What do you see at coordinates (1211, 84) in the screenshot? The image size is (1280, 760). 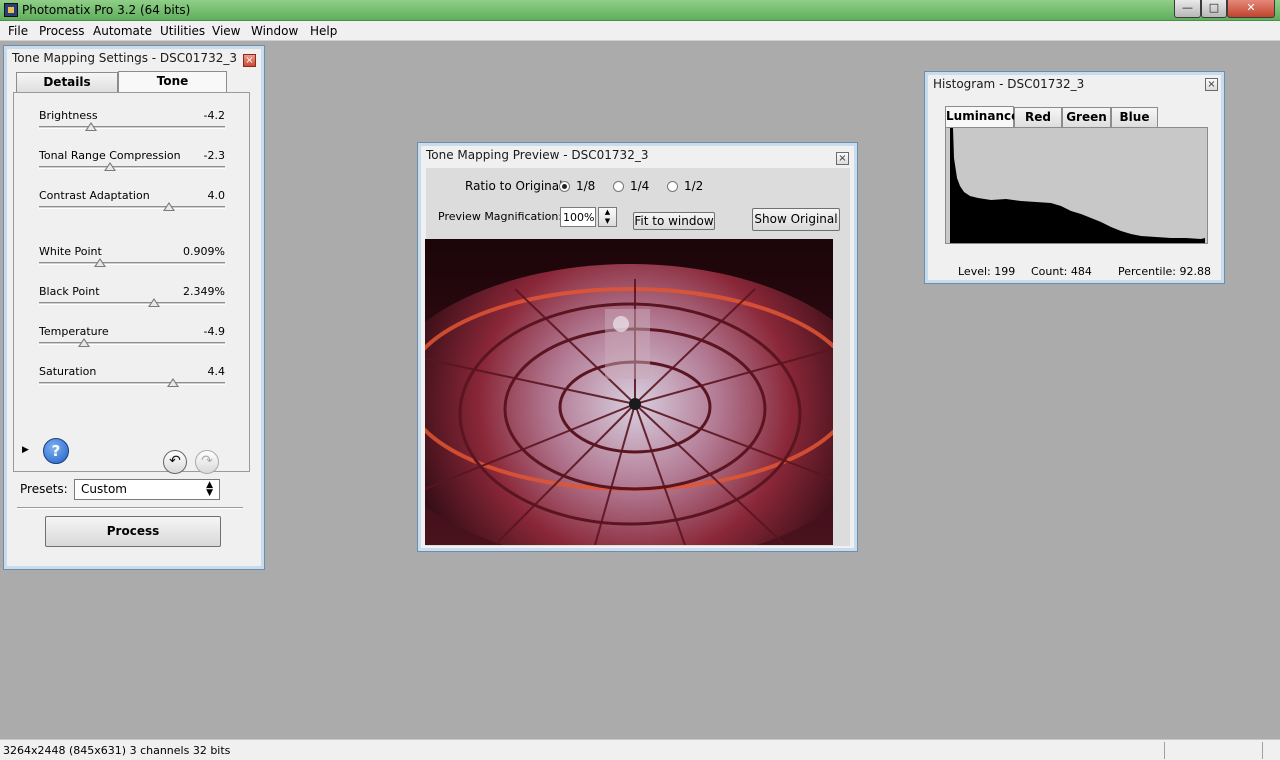 I see `histogram-close-icon: ×` at bounding box center [1211, 84].